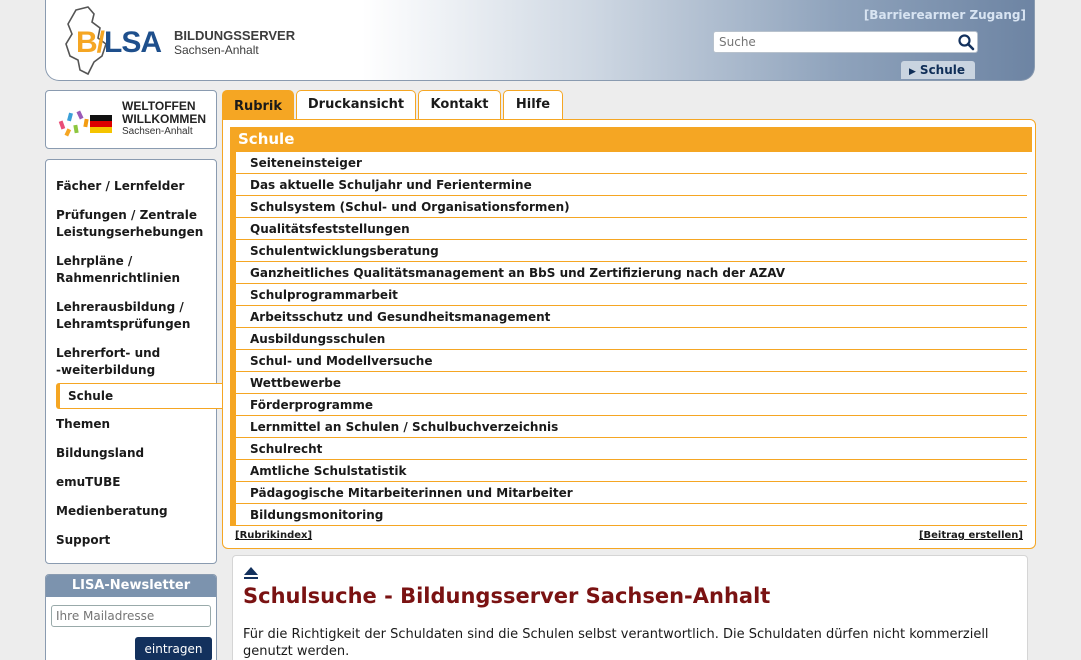 The width and height of the screenshot is (1081, 660). I want to click on list-item: Ausbildungsschulen, so click(628, 339).